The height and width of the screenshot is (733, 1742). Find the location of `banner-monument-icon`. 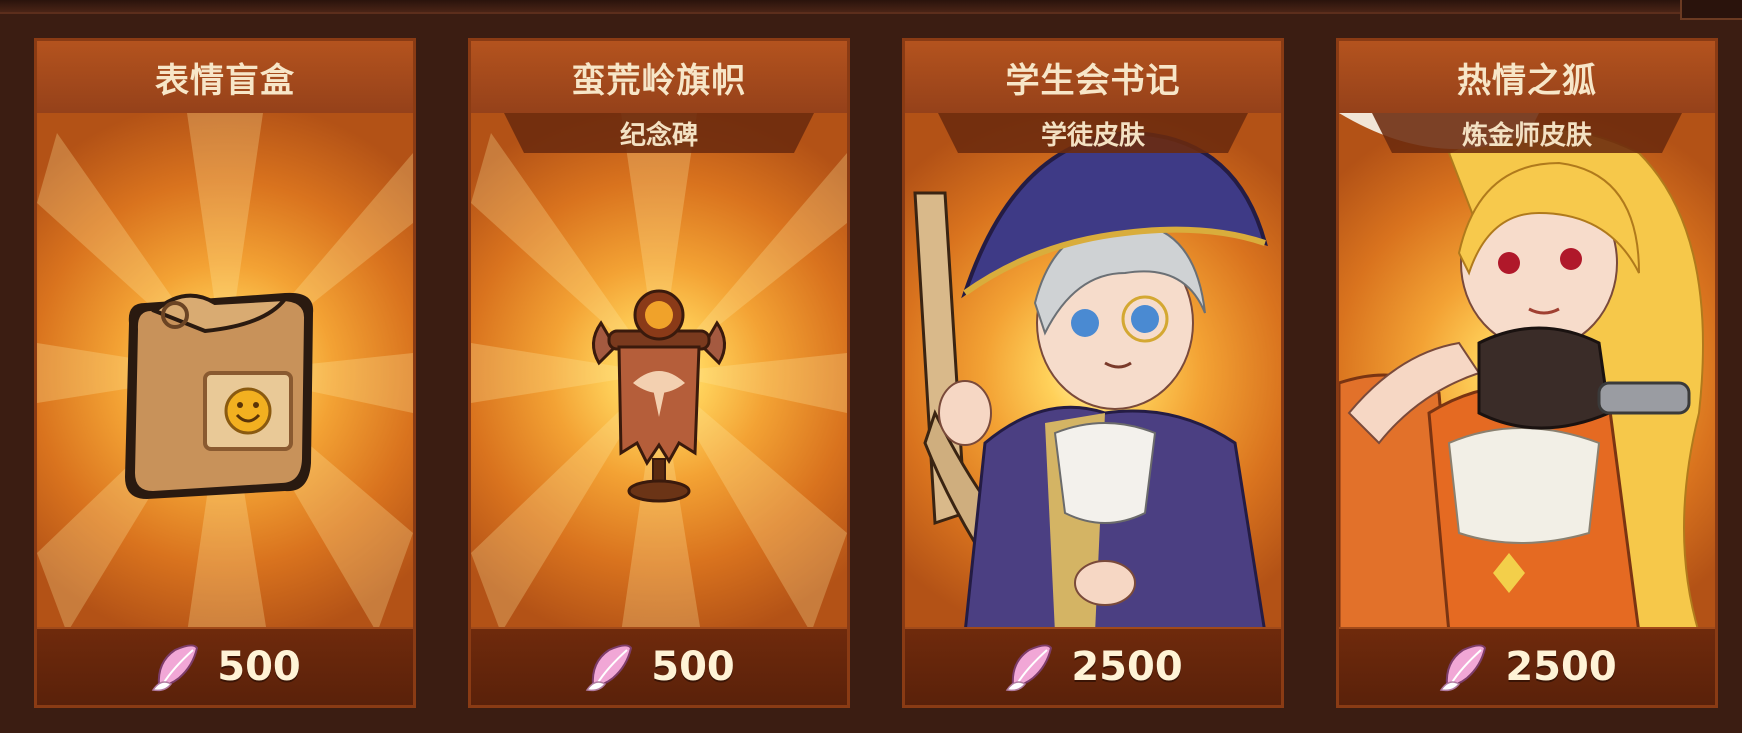

banner-monument-icon is located at coordinates (659, 396).